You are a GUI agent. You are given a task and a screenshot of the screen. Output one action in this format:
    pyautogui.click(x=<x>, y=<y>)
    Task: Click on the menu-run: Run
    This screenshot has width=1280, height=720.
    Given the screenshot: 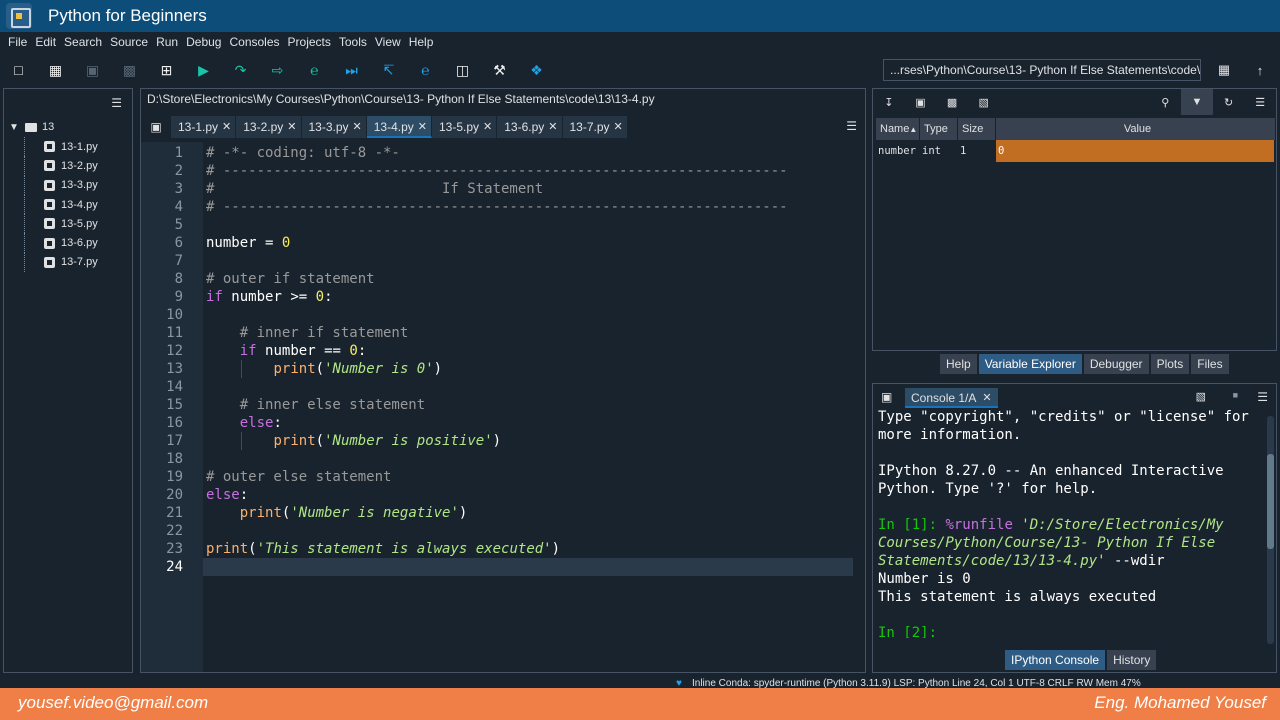 What is the action you would take?
    pyautogui.click(x=167, y=42)
    